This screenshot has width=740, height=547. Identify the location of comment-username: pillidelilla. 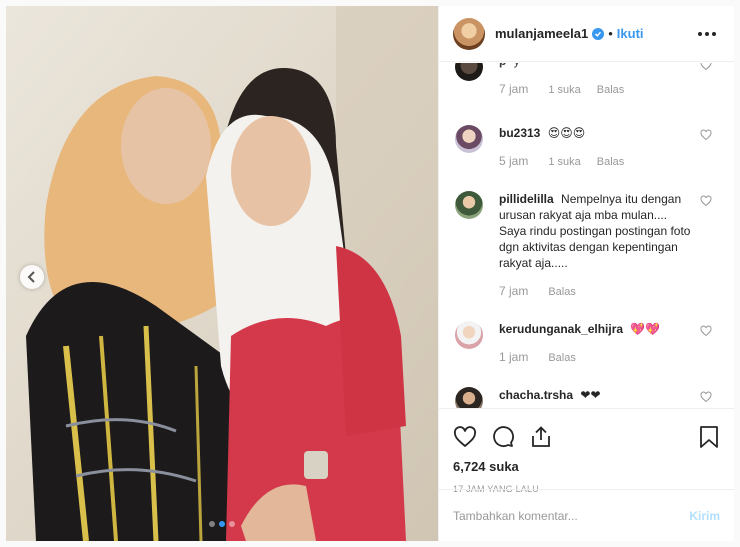
(526, 199).